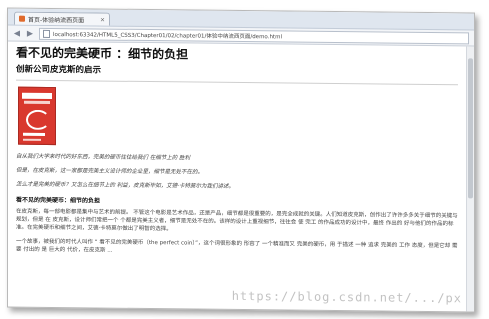 This screenshot has width=489, height=319. Describe the element at coordinates (37, 116) in the screenshot. I see `book-cover-image` at that location.